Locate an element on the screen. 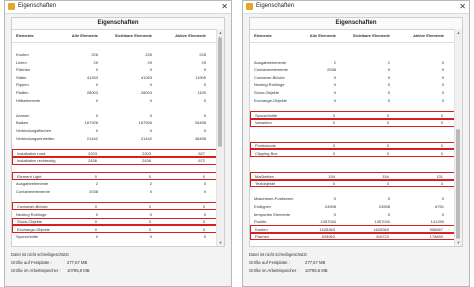 Image resolution: width=474 pixels, height=287 pixels. table-row: temporäre Elemente 0 0 0 is located at coordinates (356, 214).